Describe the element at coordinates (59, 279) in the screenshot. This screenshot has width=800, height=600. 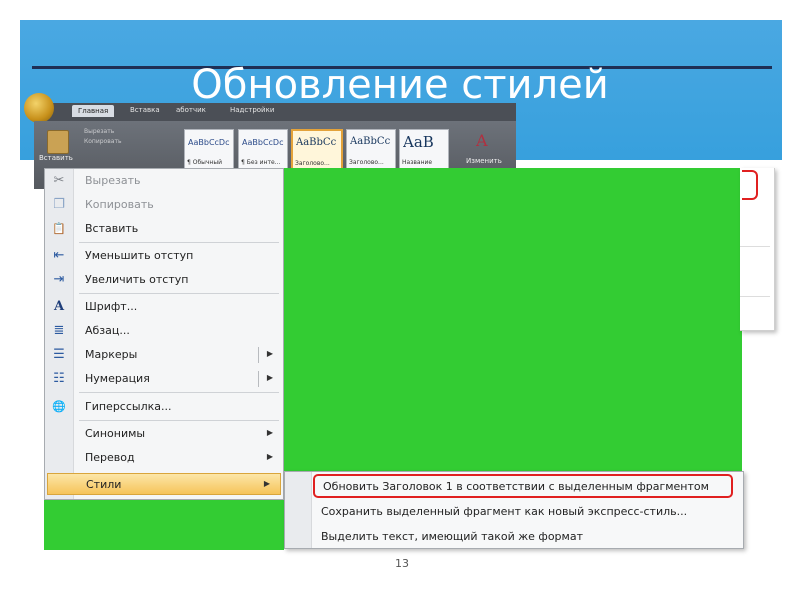
I see `increase-indent-icon: ⇥` at that location.